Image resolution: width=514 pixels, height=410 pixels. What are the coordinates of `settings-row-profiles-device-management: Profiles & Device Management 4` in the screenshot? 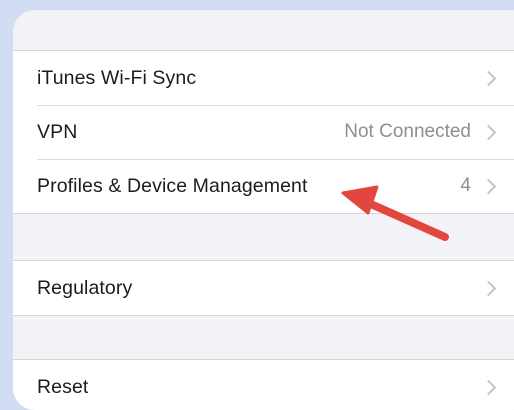 It's located at (263, 186).